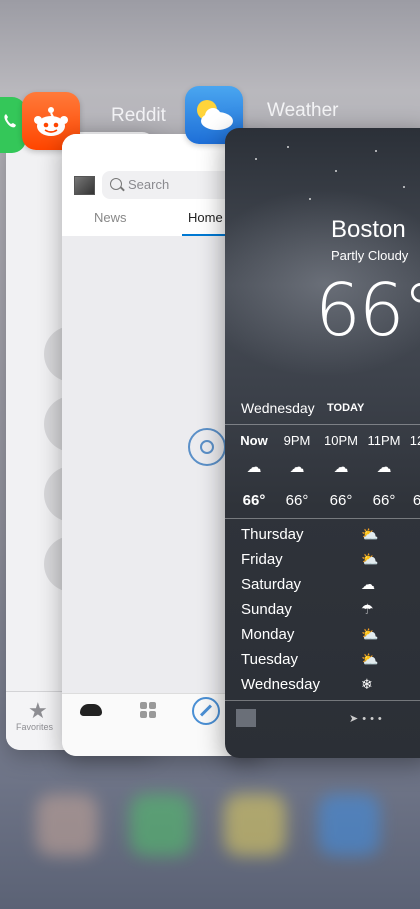 This screenshot has height=909, width=420. What do you see at coordinates (138, 115) in the screenshot?
I see `reddit-app-label: Reddit` at bounding box center [138, 115].